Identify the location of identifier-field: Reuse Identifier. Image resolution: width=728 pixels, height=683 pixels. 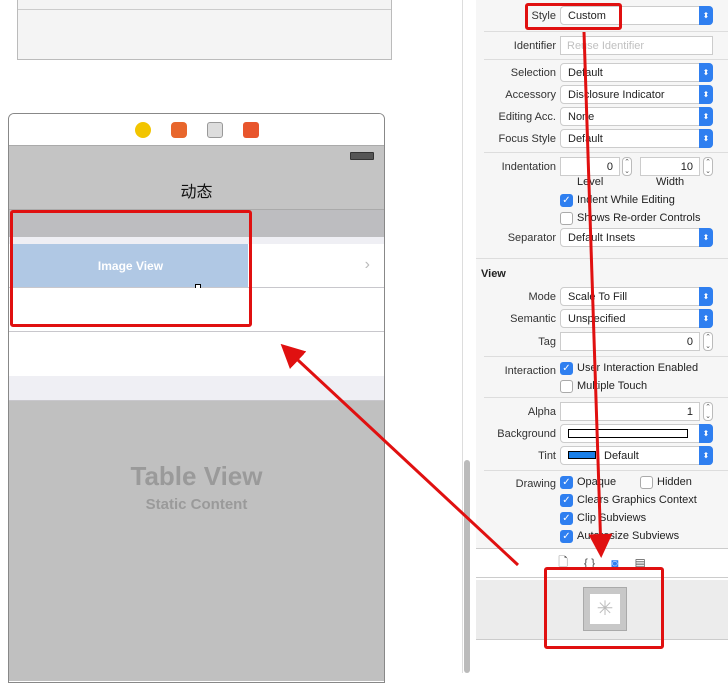
(636, 45).